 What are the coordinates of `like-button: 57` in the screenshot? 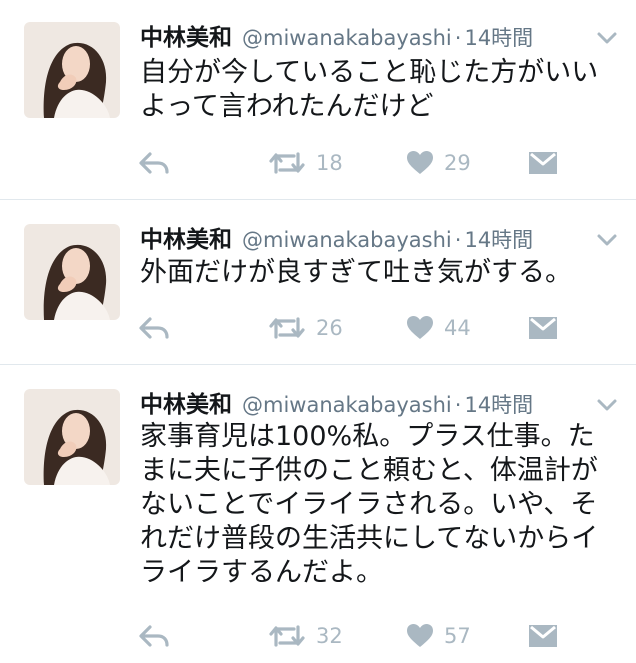 It's located at (438, 636).